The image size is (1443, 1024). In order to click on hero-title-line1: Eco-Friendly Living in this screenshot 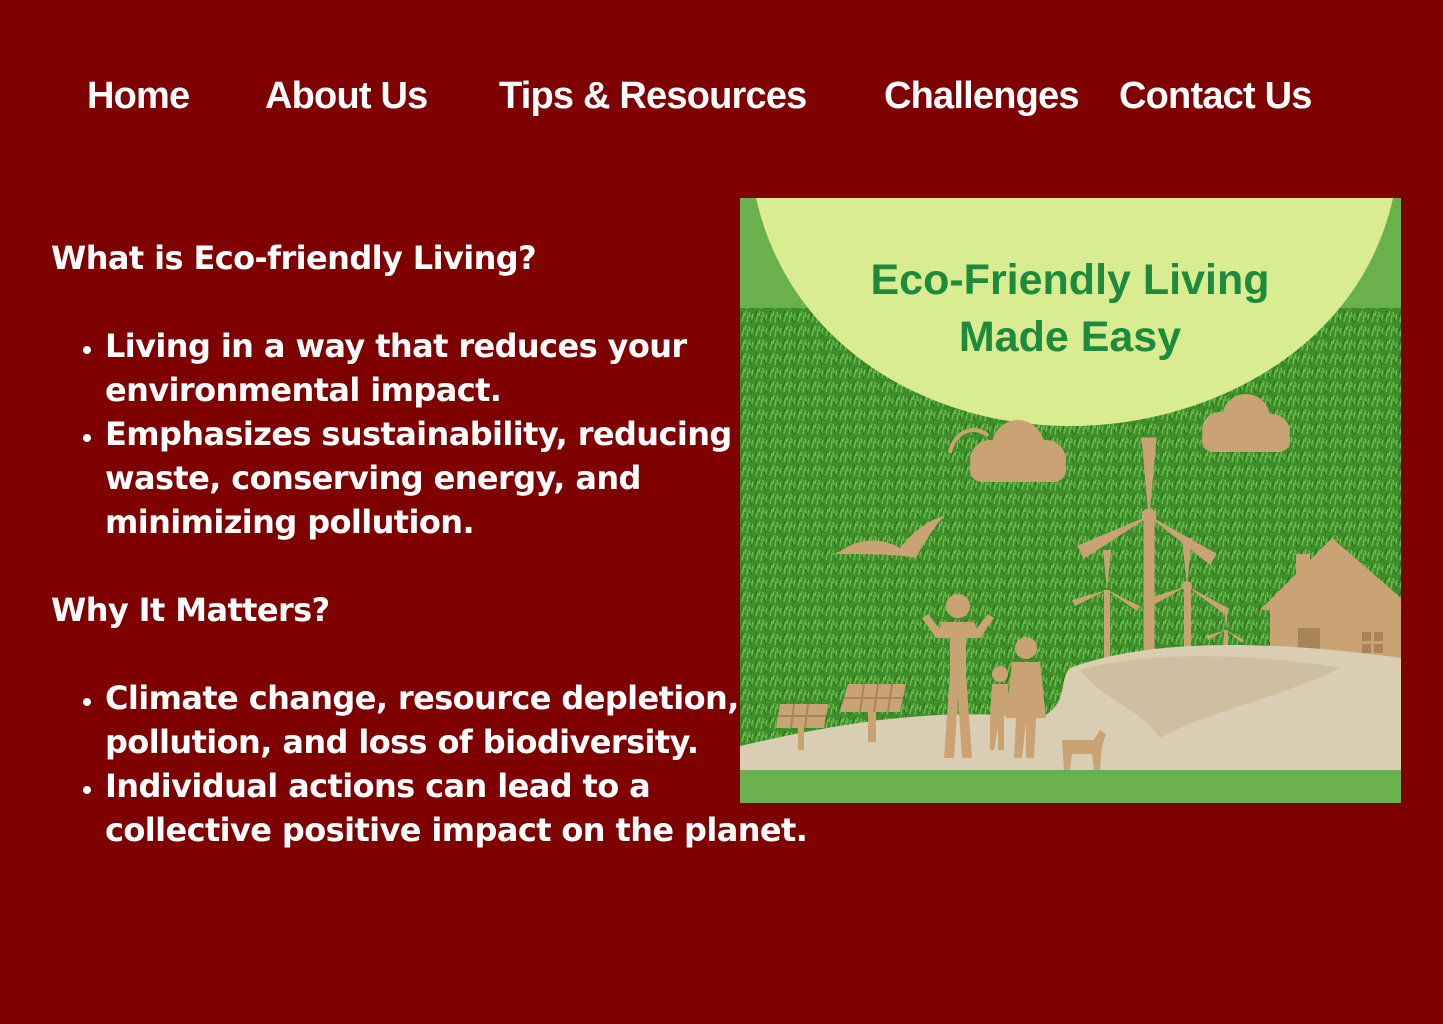, I will do `click(1070, 280)`.